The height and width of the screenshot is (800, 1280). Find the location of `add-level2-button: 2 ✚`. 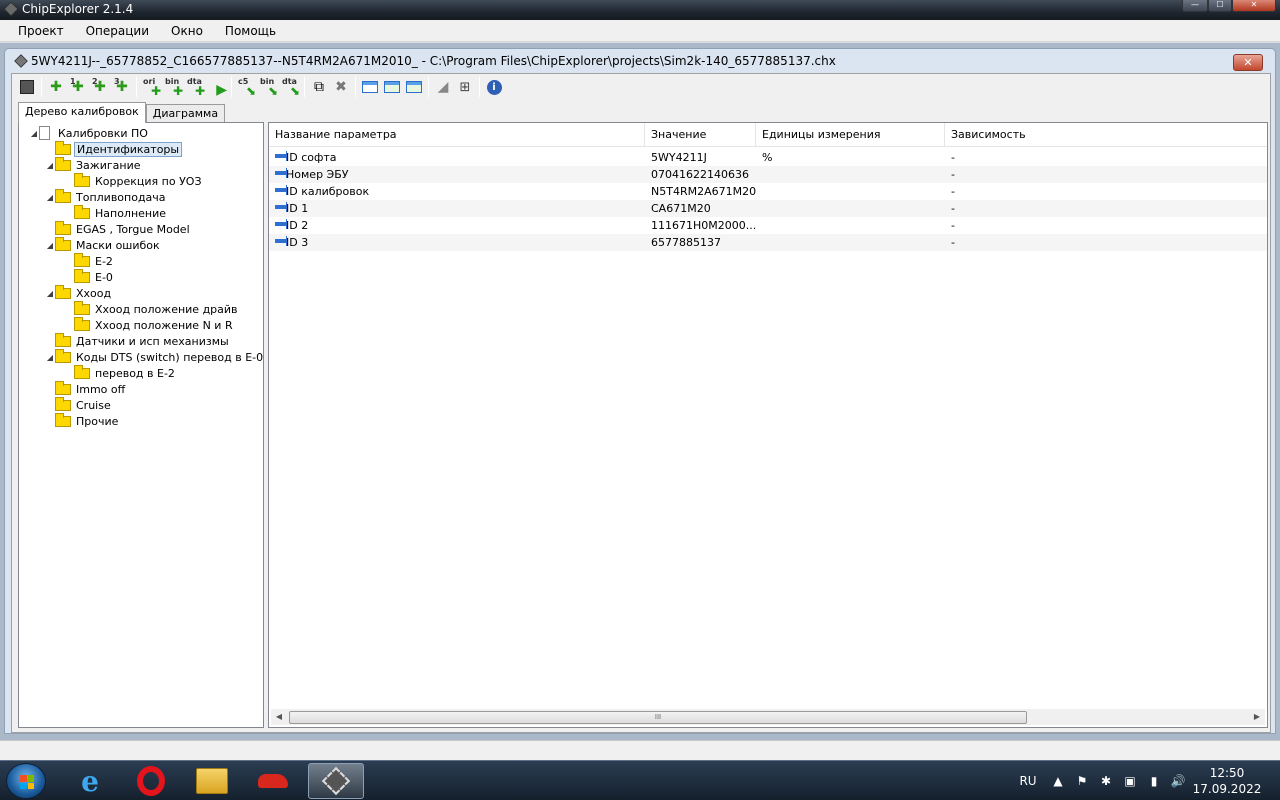

add-level2-button: 2 ✚ is located at coordinates (100, 87).